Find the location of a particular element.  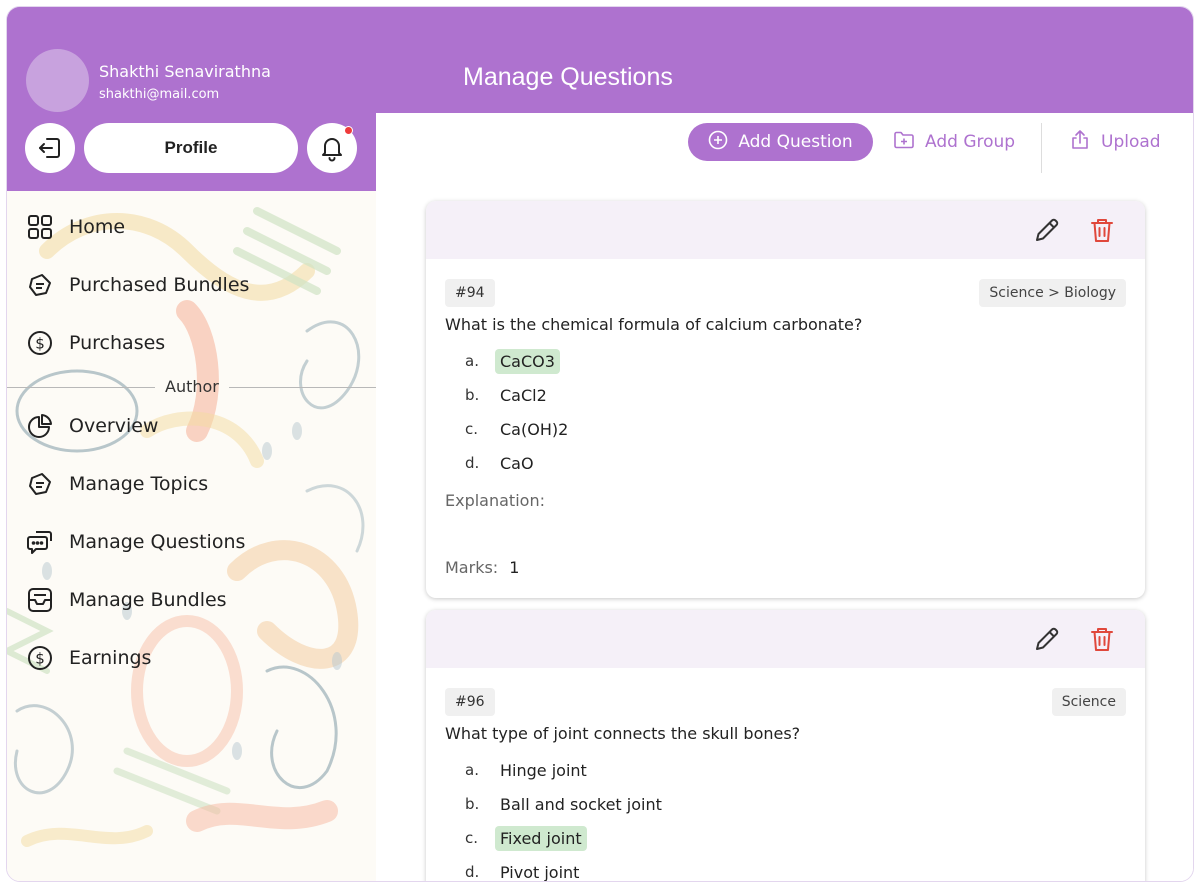

notification-badge is located at coordinates (348, 130).